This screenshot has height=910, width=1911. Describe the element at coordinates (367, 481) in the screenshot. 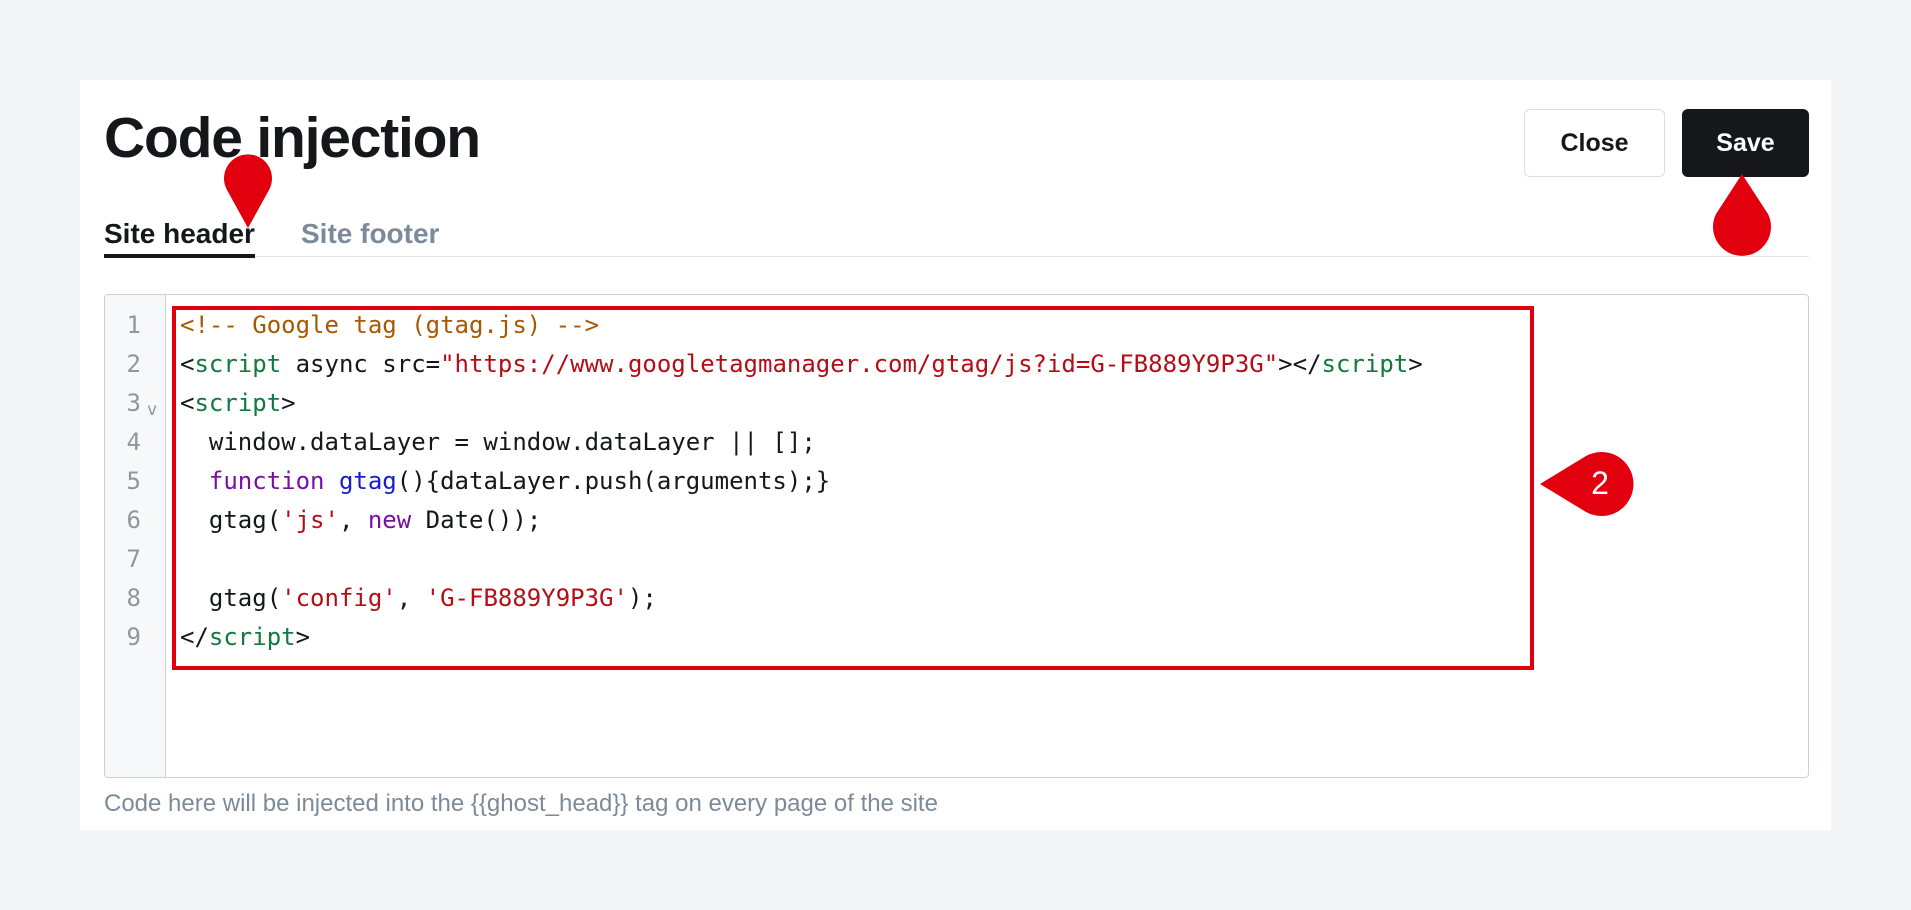

I see `code-token: gtag` at that location.